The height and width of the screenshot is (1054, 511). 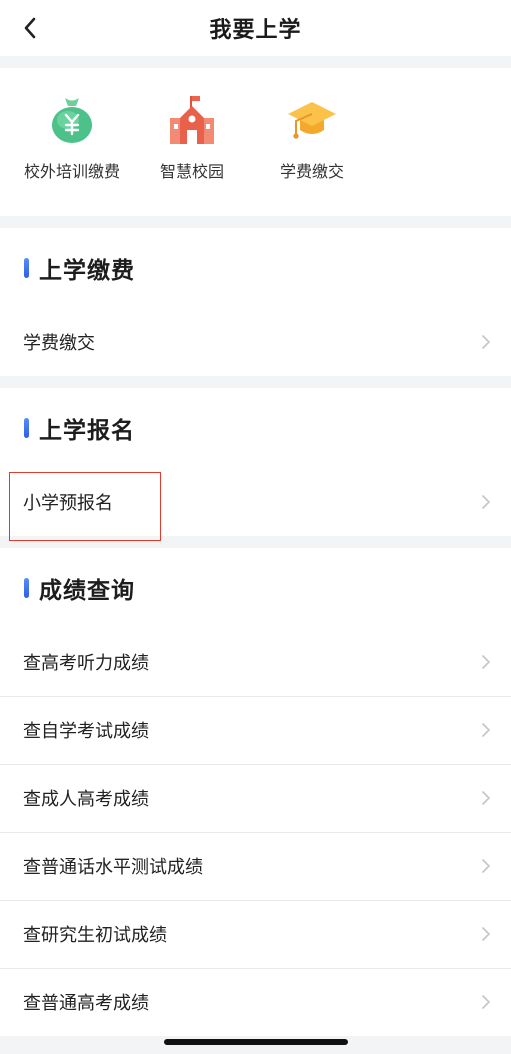 I want to click on list-item-label: 查自学考试成绩, so click(x=86, y=731).